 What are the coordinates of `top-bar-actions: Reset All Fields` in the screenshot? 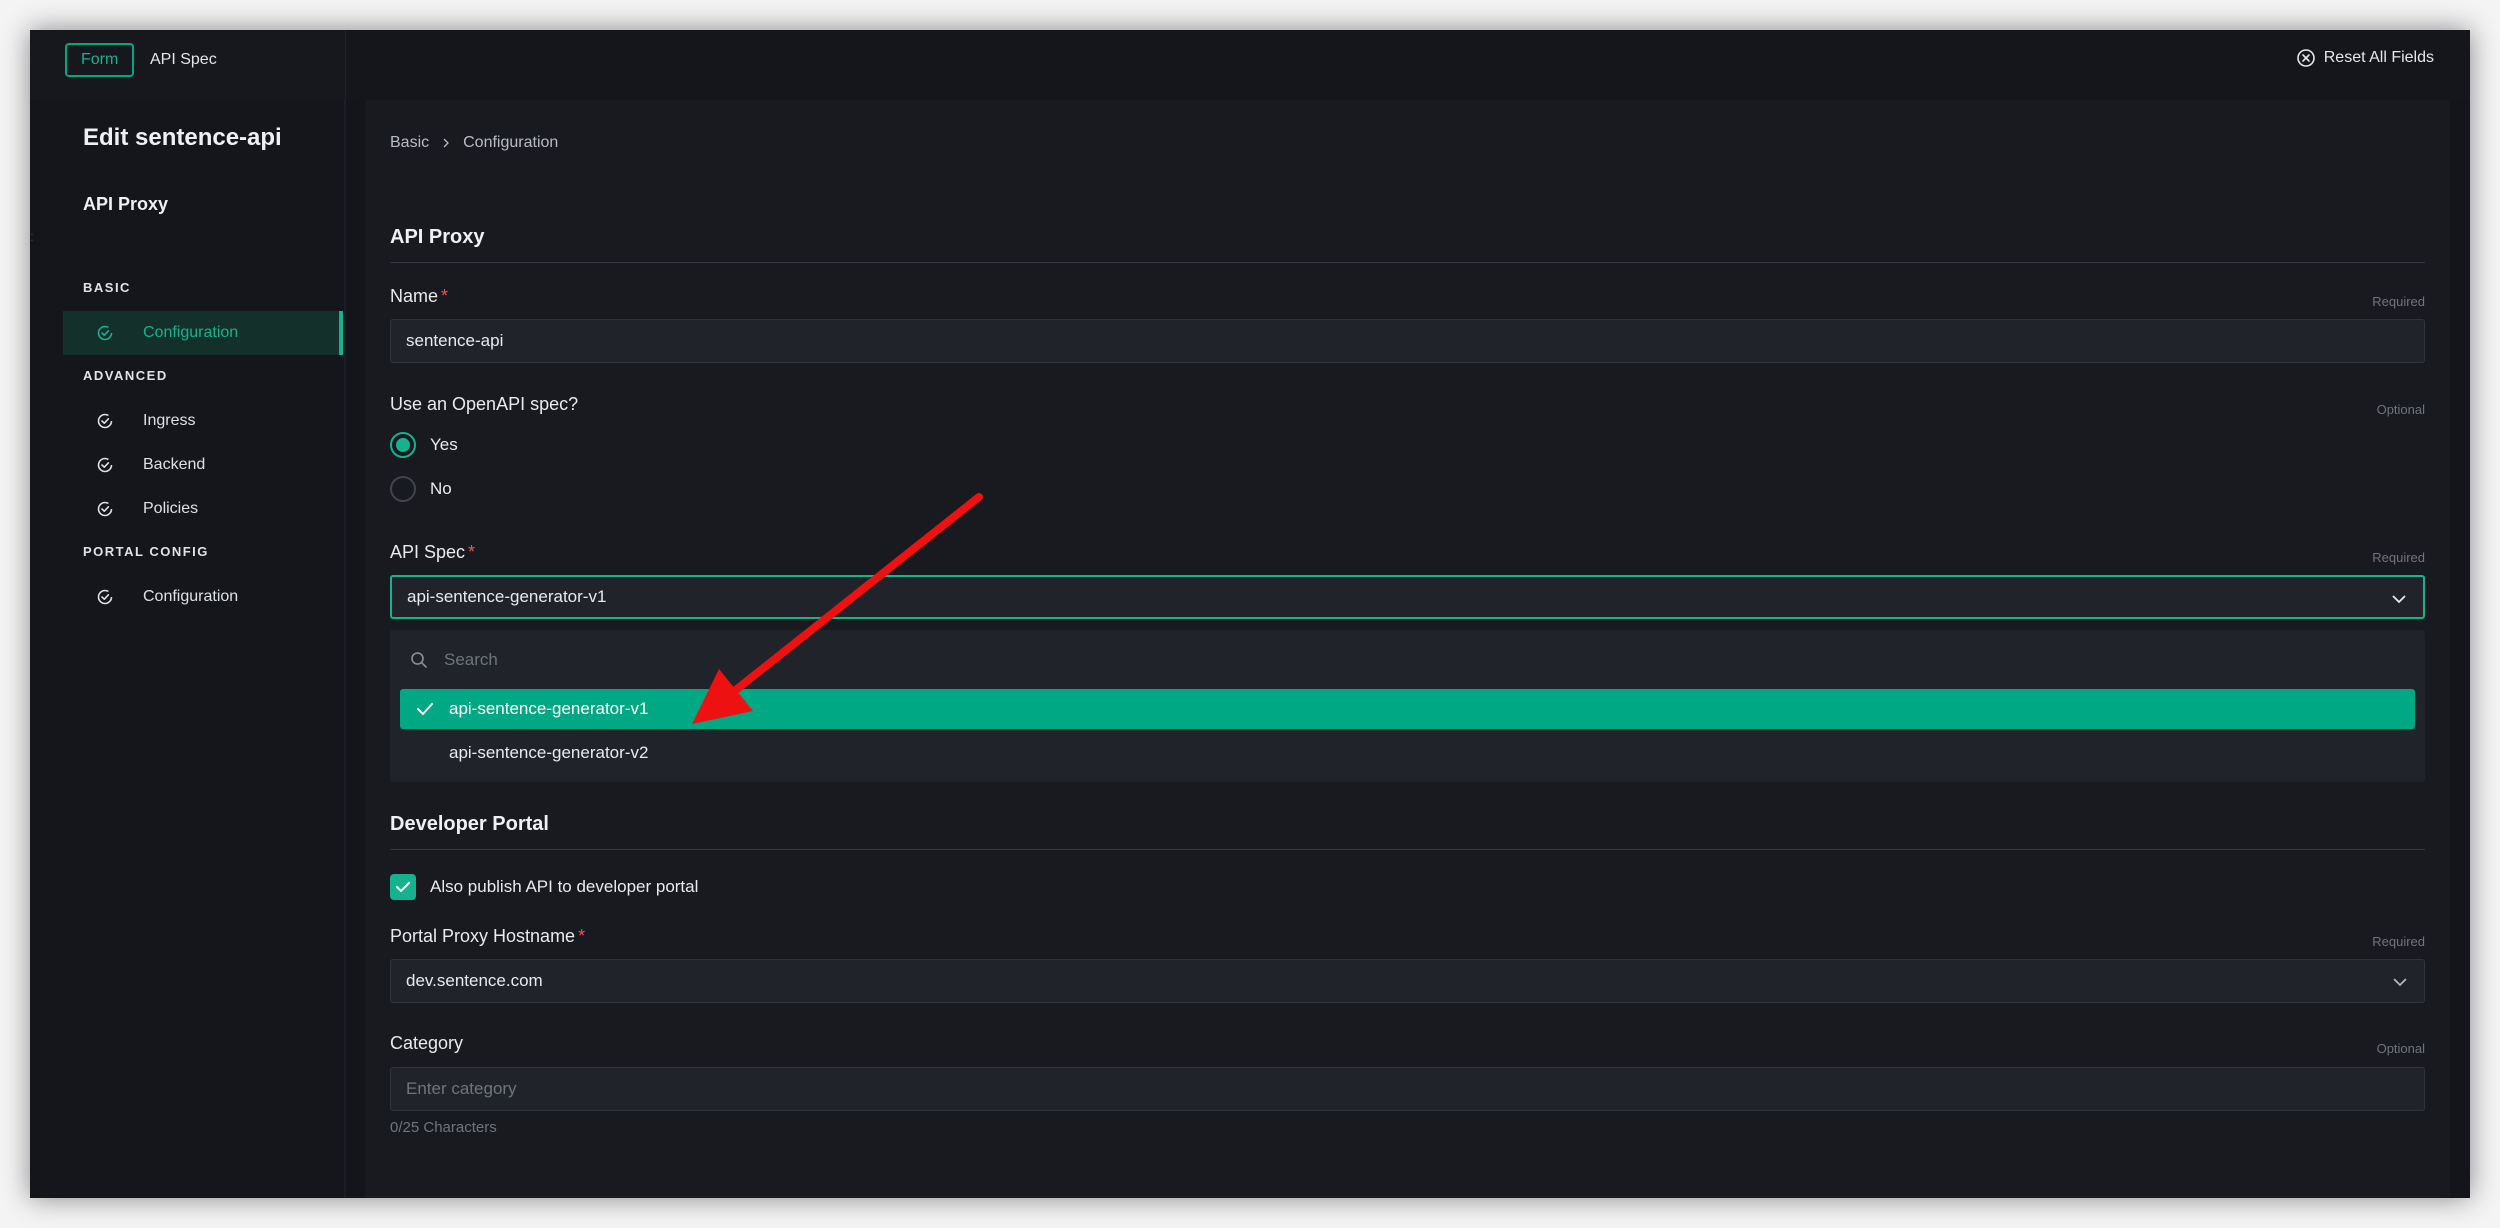 It's located at (1408, 65).